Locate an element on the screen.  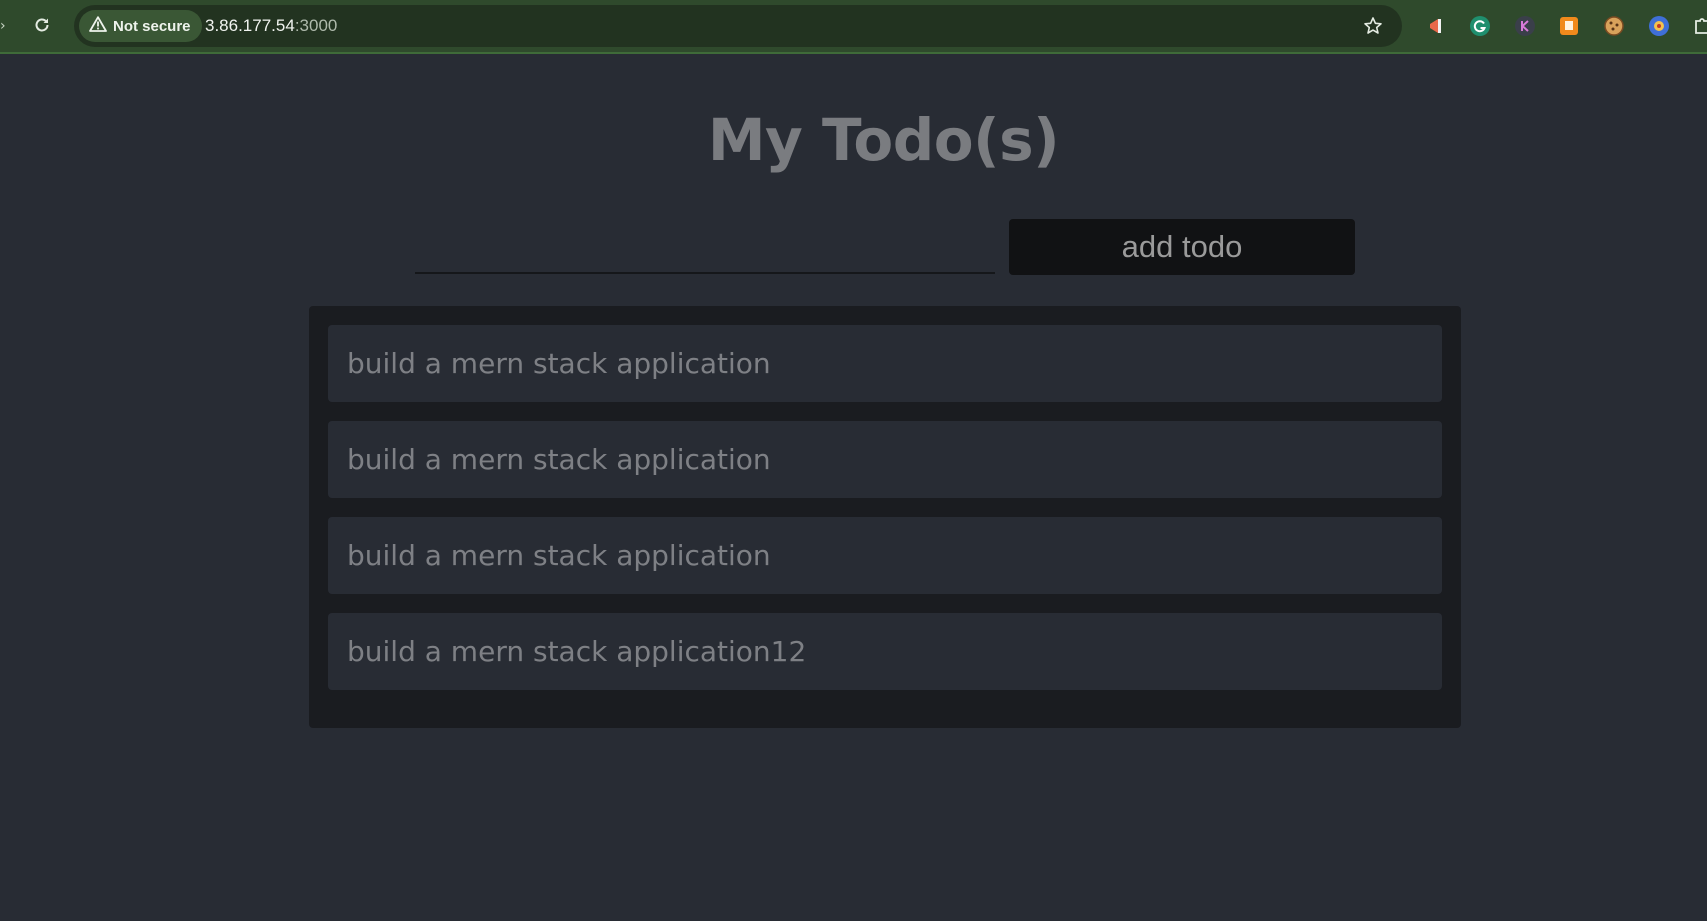
puzzle-extensions-icon is located at coordinates (1699, 26).